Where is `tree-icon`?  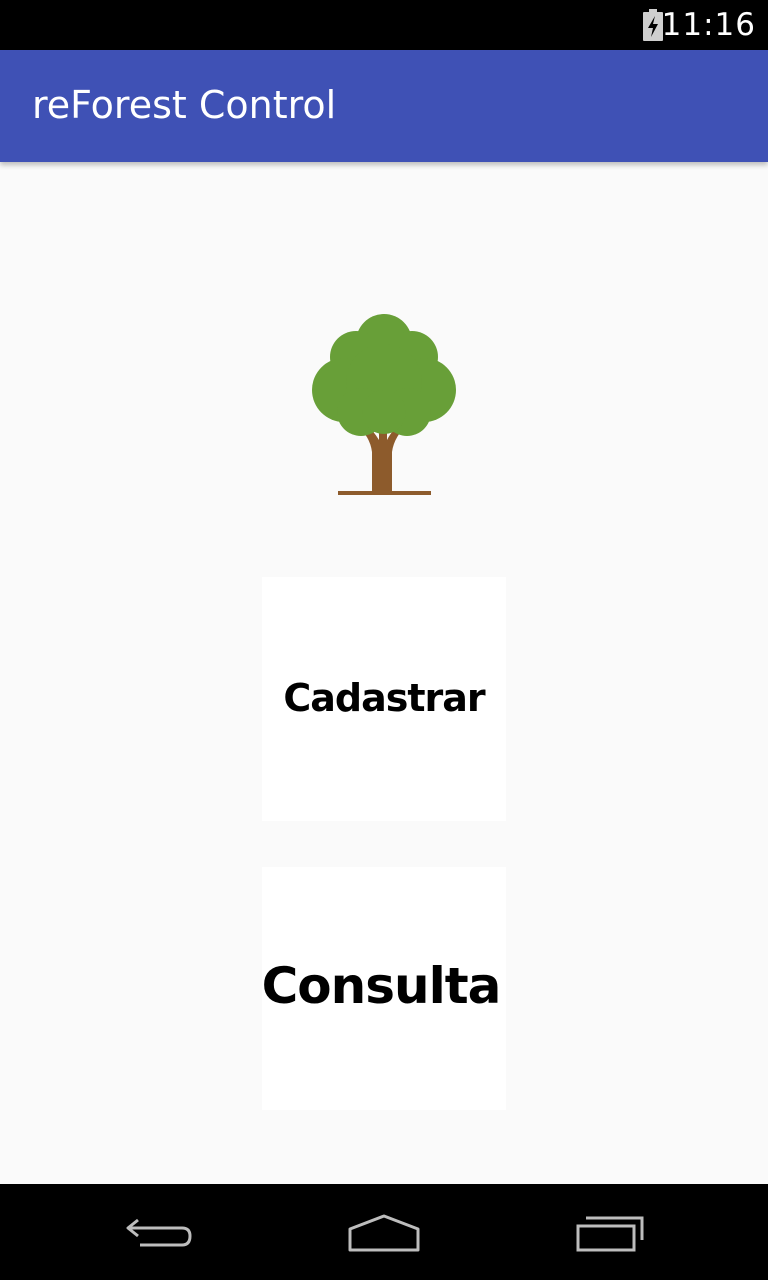
tree-icon is located at coordinates (384, 404).